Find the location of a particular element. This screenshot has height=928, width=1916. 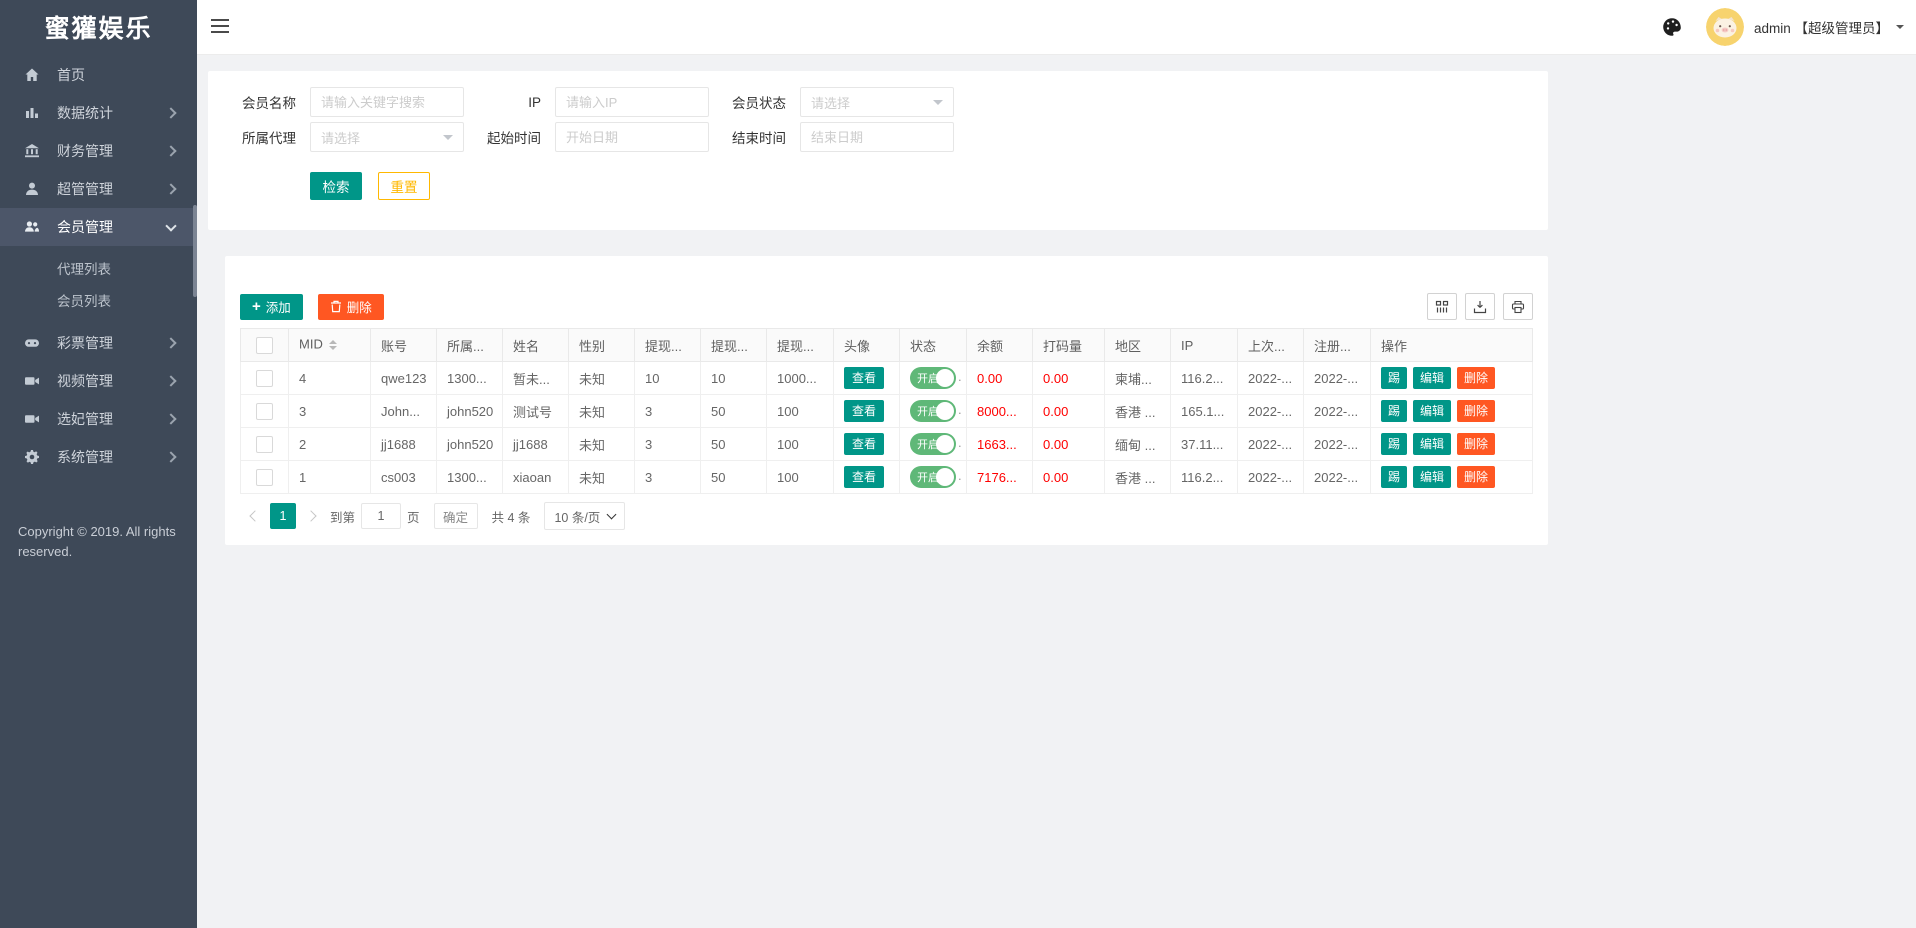

cell-coding: 0.00 is located at coordinates (1068, 444).